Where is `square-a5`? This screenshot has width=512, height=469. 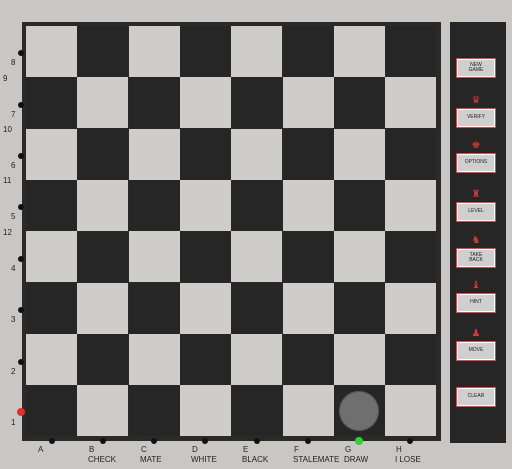
square-a5 is located at coordinates (51, 205).